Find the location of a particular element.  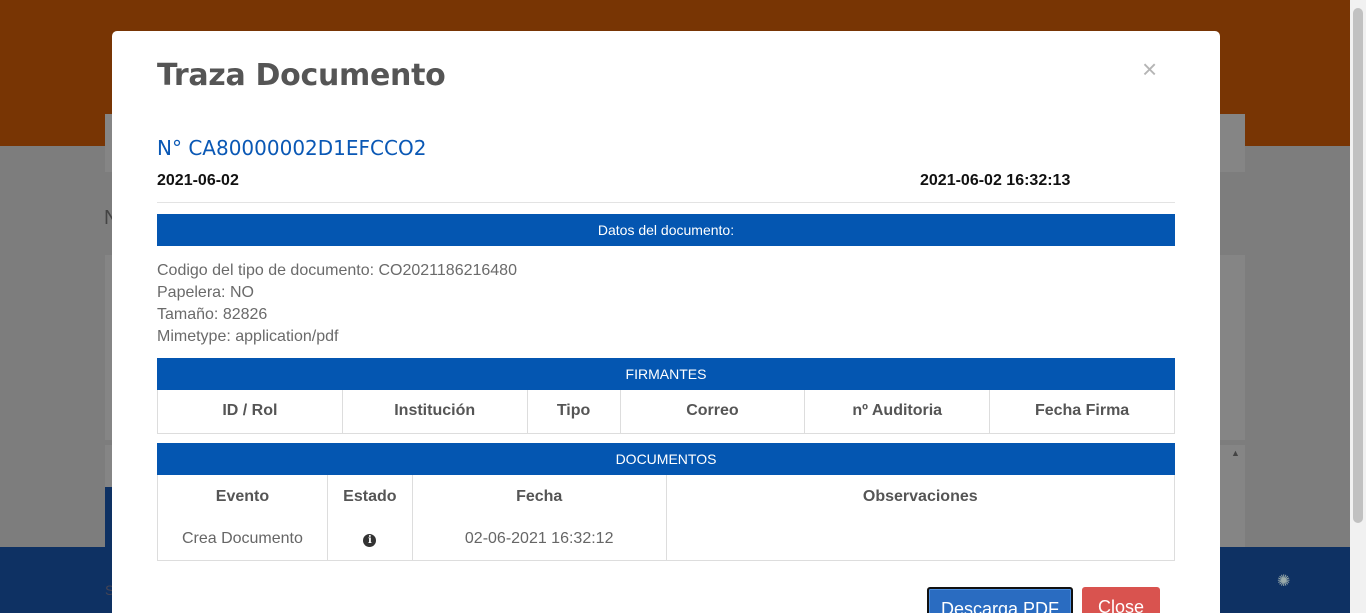

document-datetime: 2021-06-02 16:32:13 is located at coordinates (995, 180).